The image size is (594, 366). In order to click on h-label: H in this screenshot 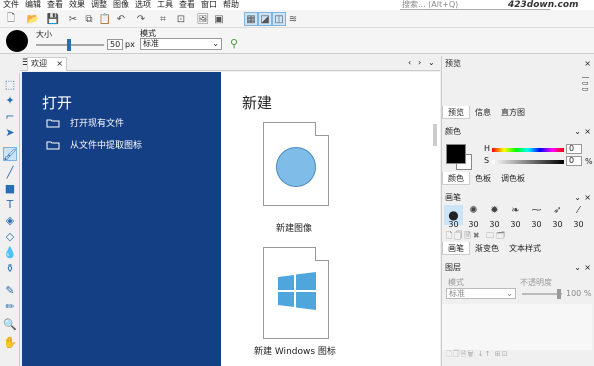, I will do `click(487, 148)`.